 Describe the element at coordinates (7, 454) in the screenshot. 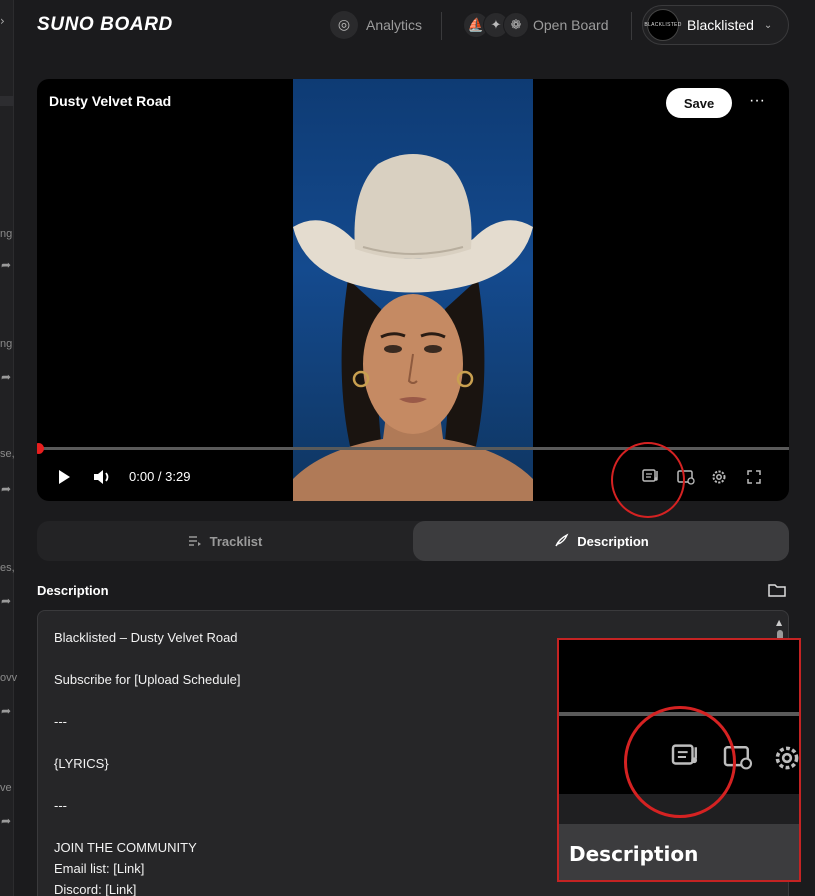

I see `sidebar-fragment: se,` at that location.